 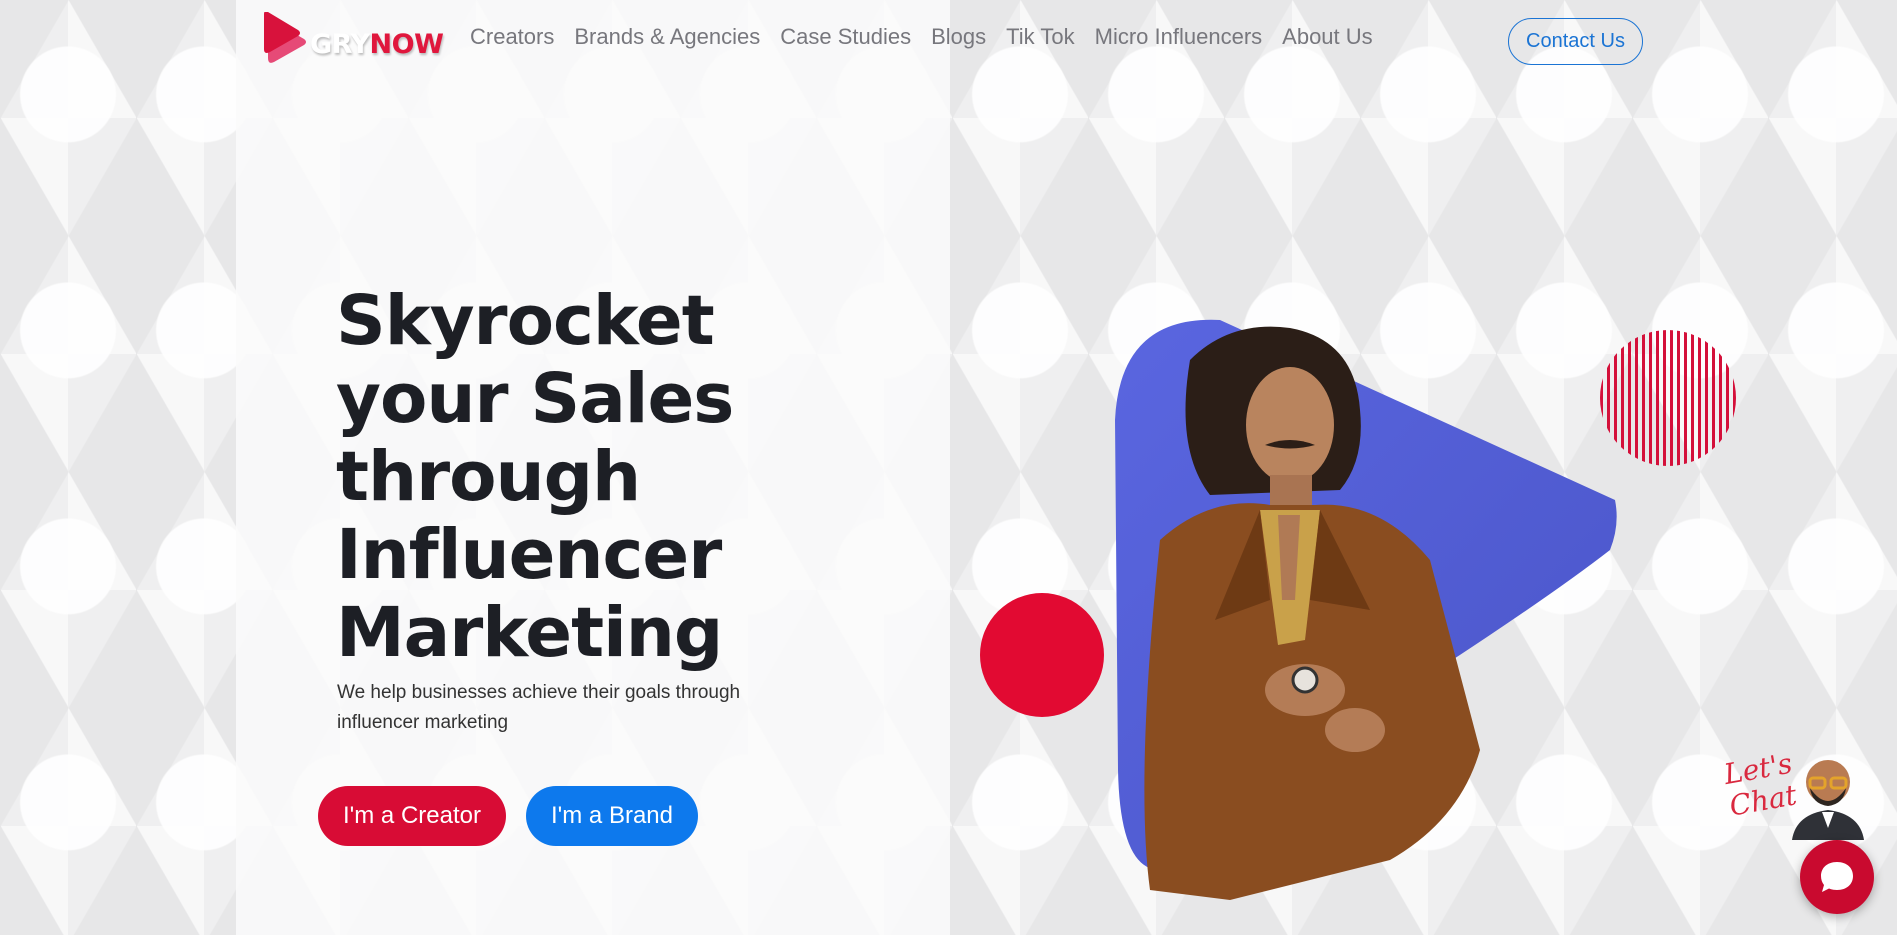 What do you see at coordinates (845, 37) in the screenshot?
I see `nav-case-studies: Case Studies` at bounding box center [845, 37].